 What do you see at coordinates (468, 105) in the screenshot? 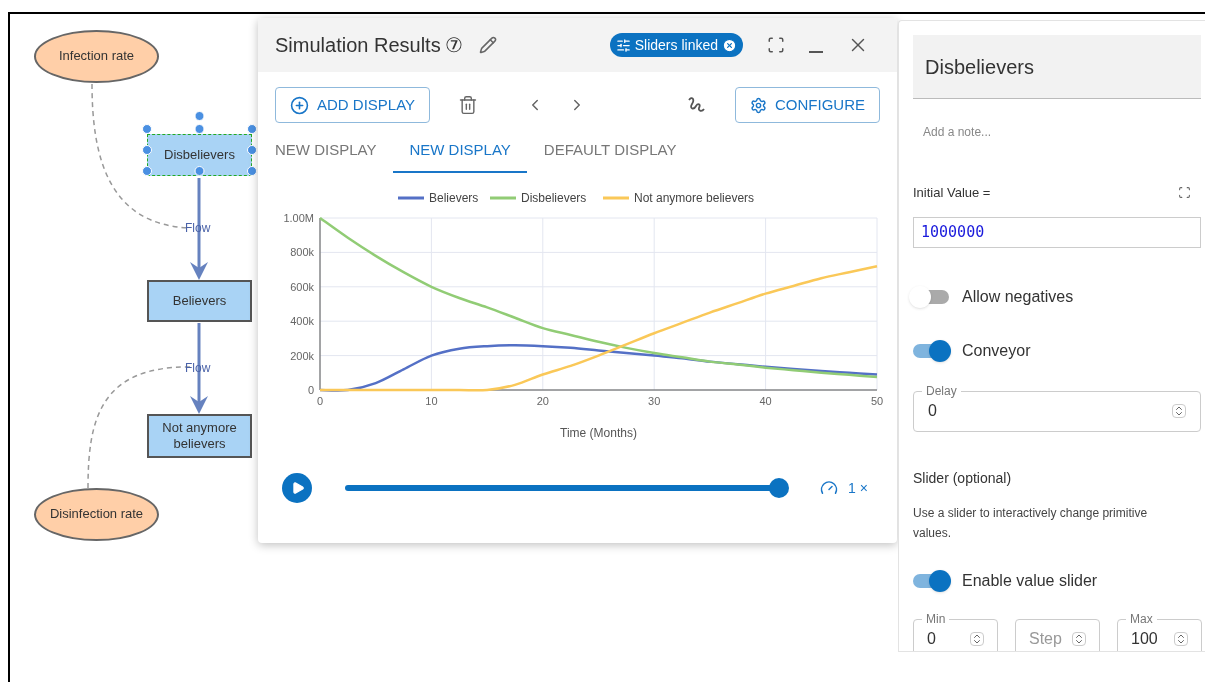
I see `delete-icon` at bounding box center [468, 105].